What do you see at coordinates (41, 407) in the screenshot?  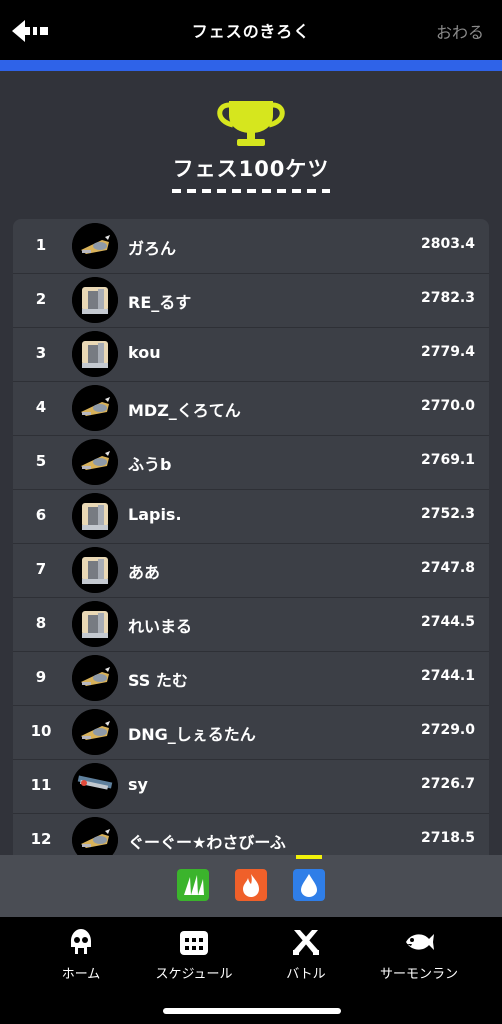 I see `rank-number: 4` at bounding box center [41, 407].